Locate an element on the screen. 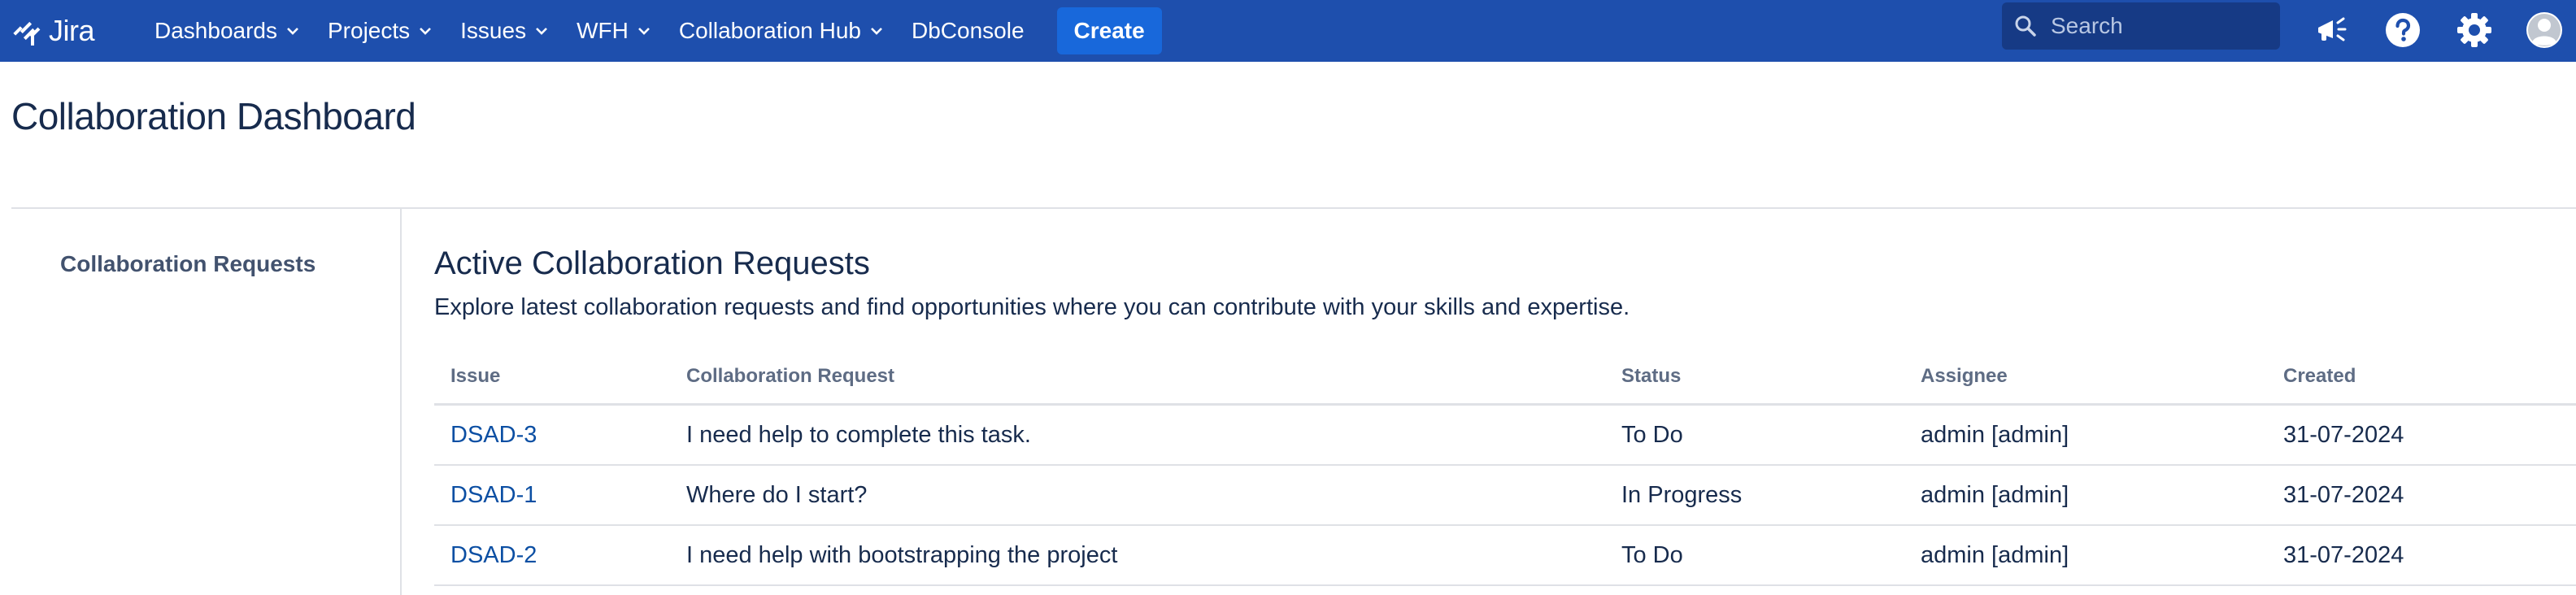  search-box is located at coordinates (2141, 26).